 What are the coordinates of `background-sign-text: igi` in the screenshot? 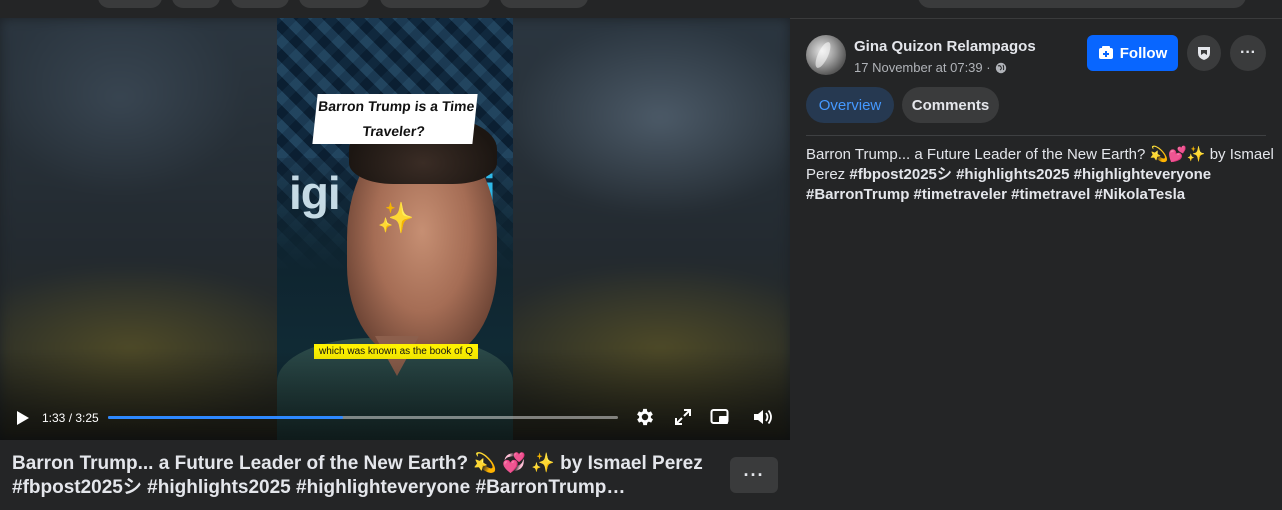 It's located at (315, 193).